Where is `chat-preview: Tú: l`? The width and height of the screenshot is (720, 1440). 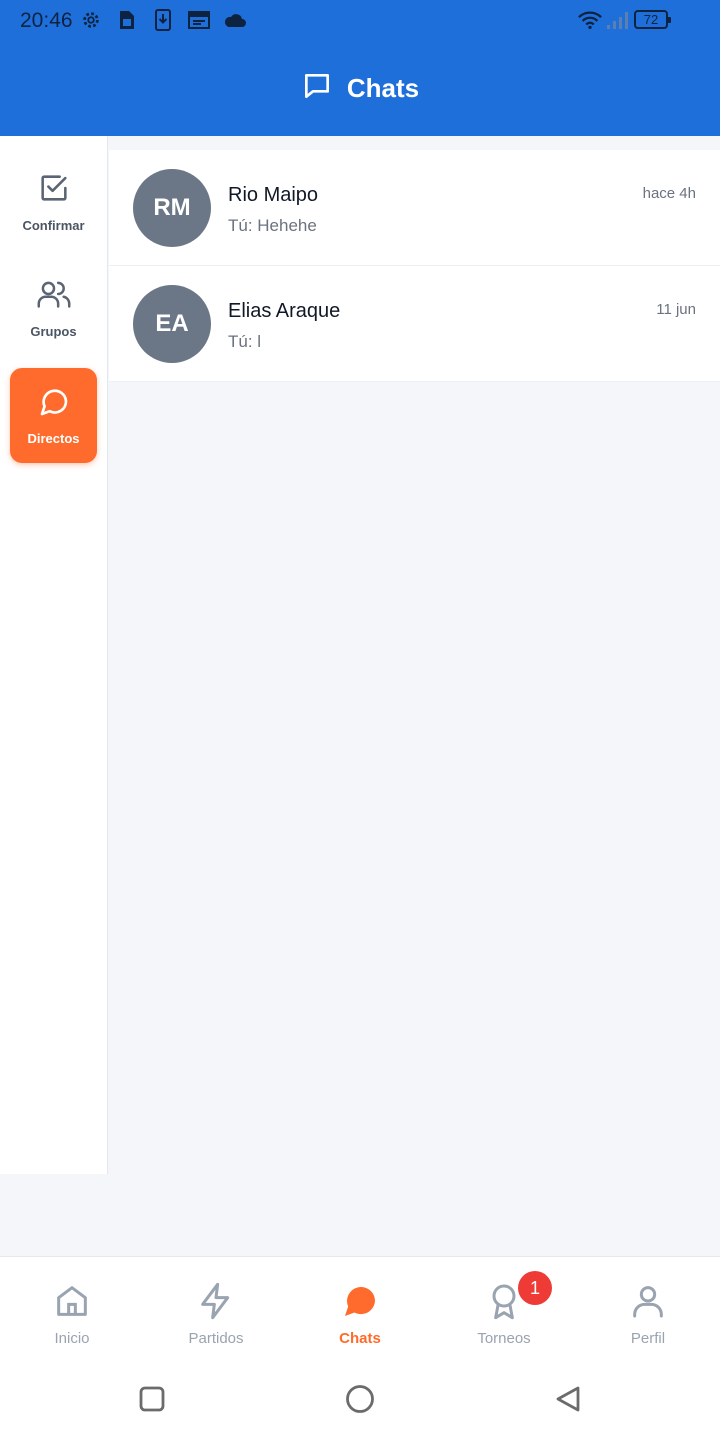
chat-preview: Tú: l is located at coordinates (245, 341).